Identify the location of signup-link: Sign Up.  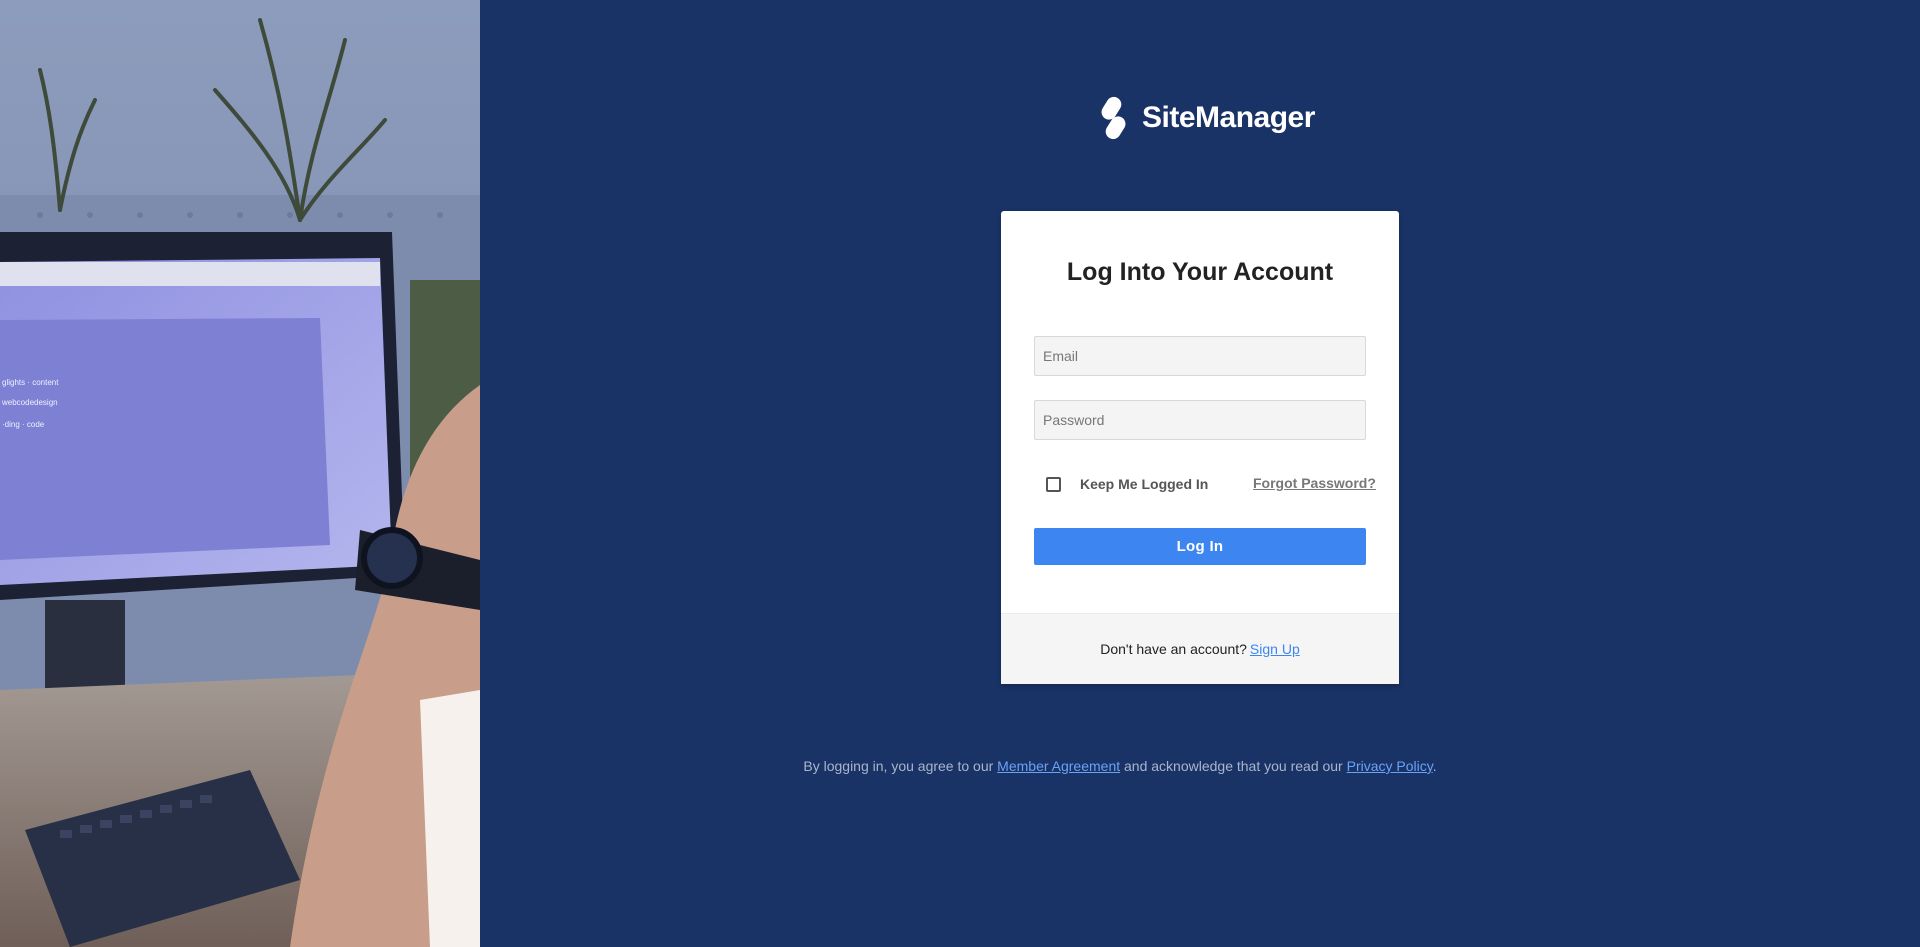
(1275, 649).